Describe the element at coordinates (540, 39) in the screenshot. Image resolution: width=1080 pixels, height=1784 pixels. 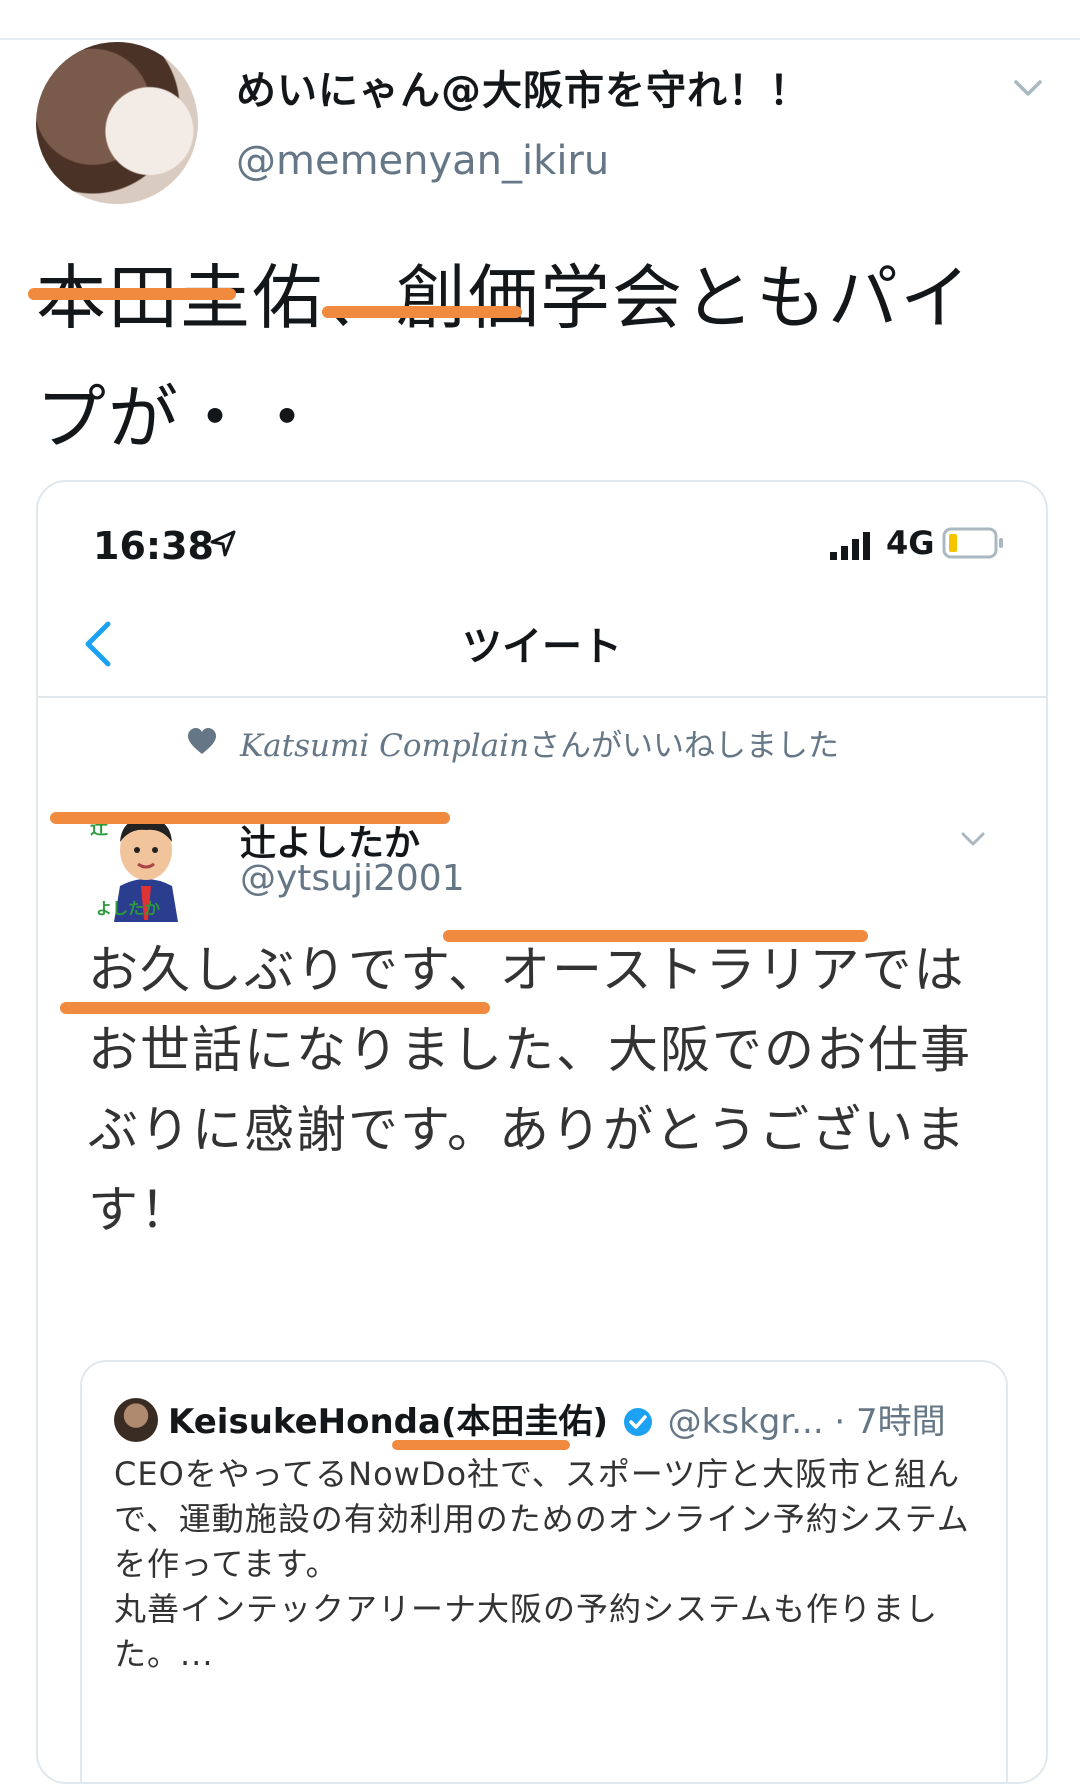
I see `top-divider` at that location.